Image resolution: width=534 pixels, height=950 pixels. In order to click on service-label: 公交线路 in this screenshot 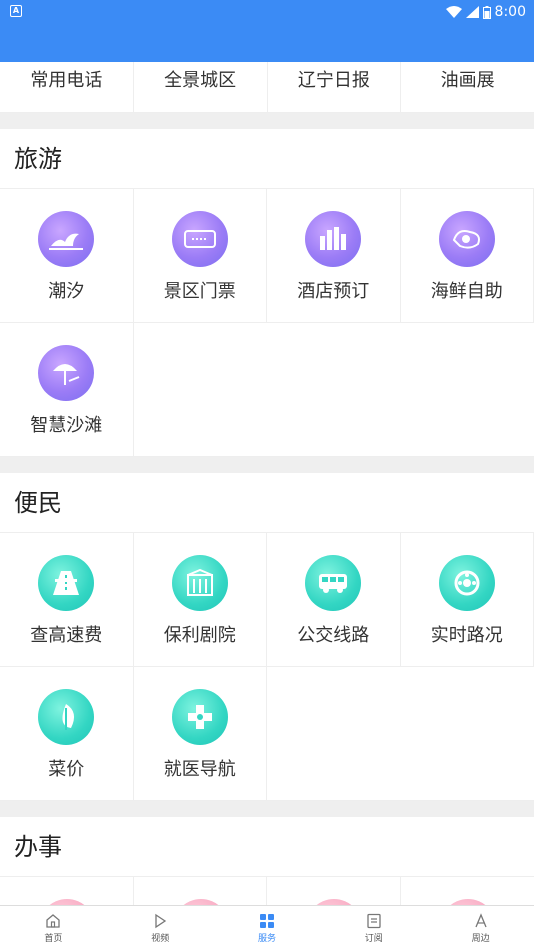, I will do `click(333, 635)`.